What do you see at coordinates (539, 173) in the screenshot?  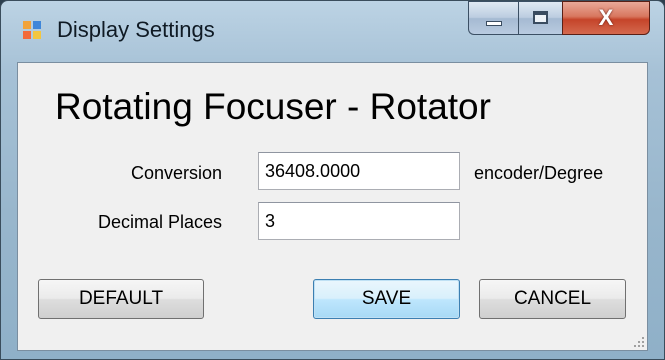 I see `conversion-unit-label: encoder/Degree` at bounding box center [539, 173].